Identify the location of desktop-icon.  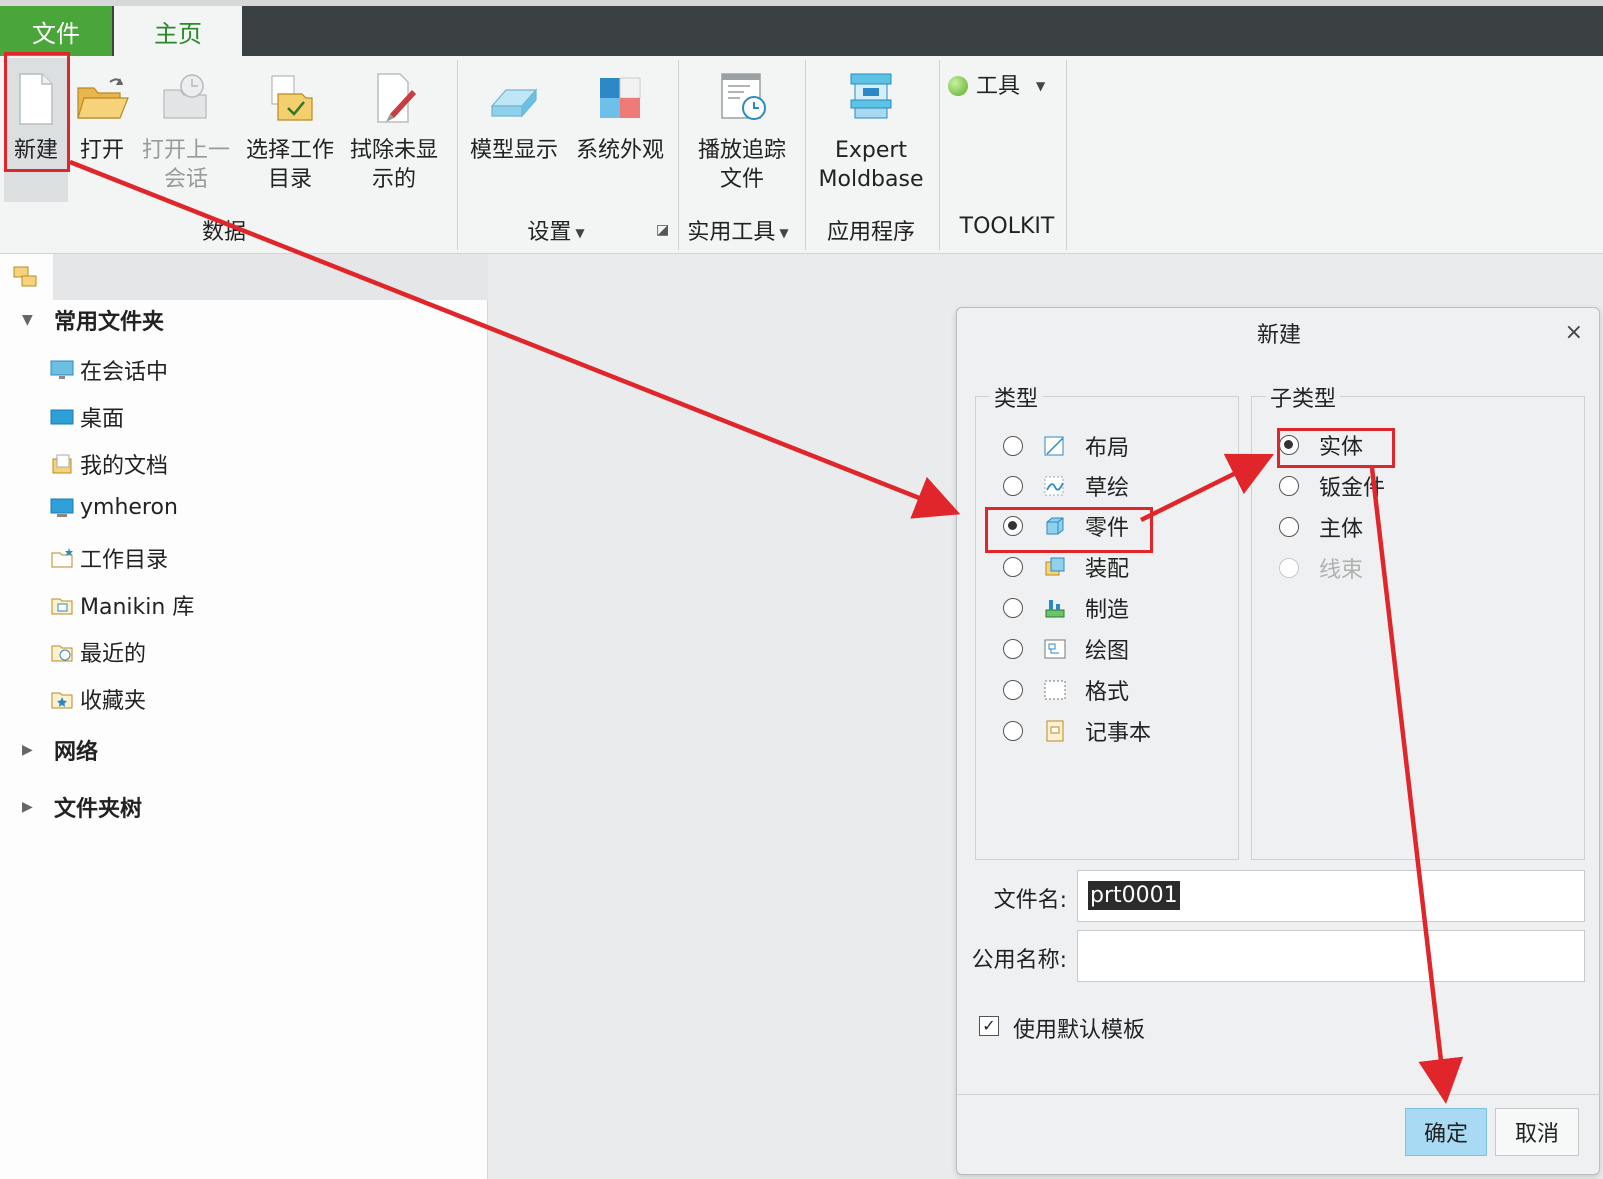
(62, 417).